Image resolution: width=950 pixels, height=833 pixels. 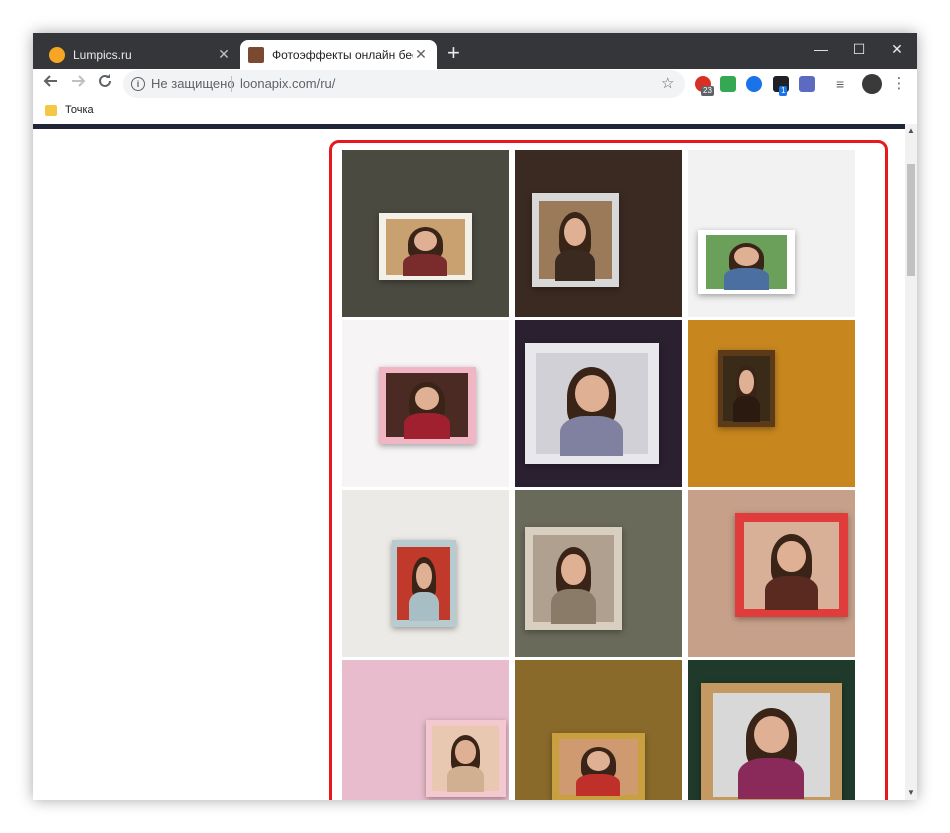 I want to click on maximize-button: ☐, so click(x=859, y=49).